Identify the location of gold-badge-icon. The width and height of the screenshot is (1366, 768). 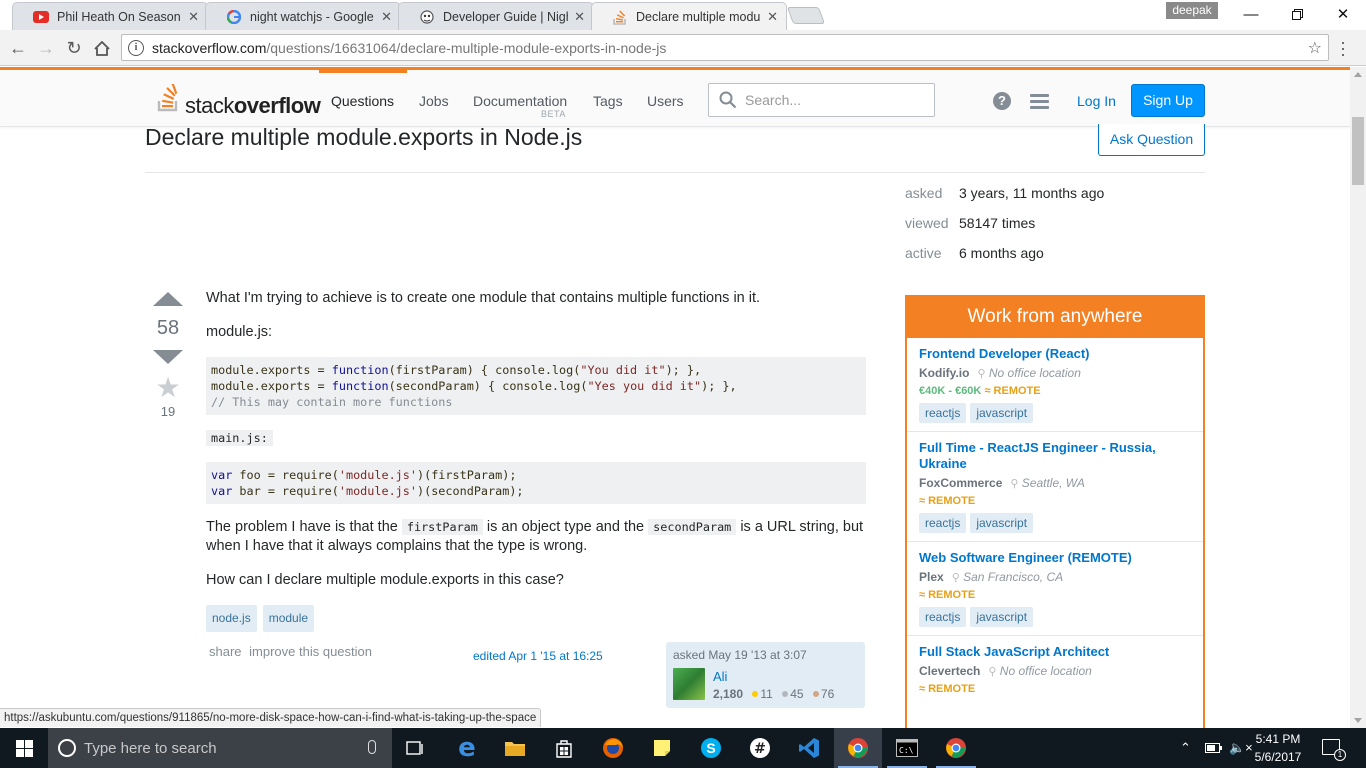
(755, 694).